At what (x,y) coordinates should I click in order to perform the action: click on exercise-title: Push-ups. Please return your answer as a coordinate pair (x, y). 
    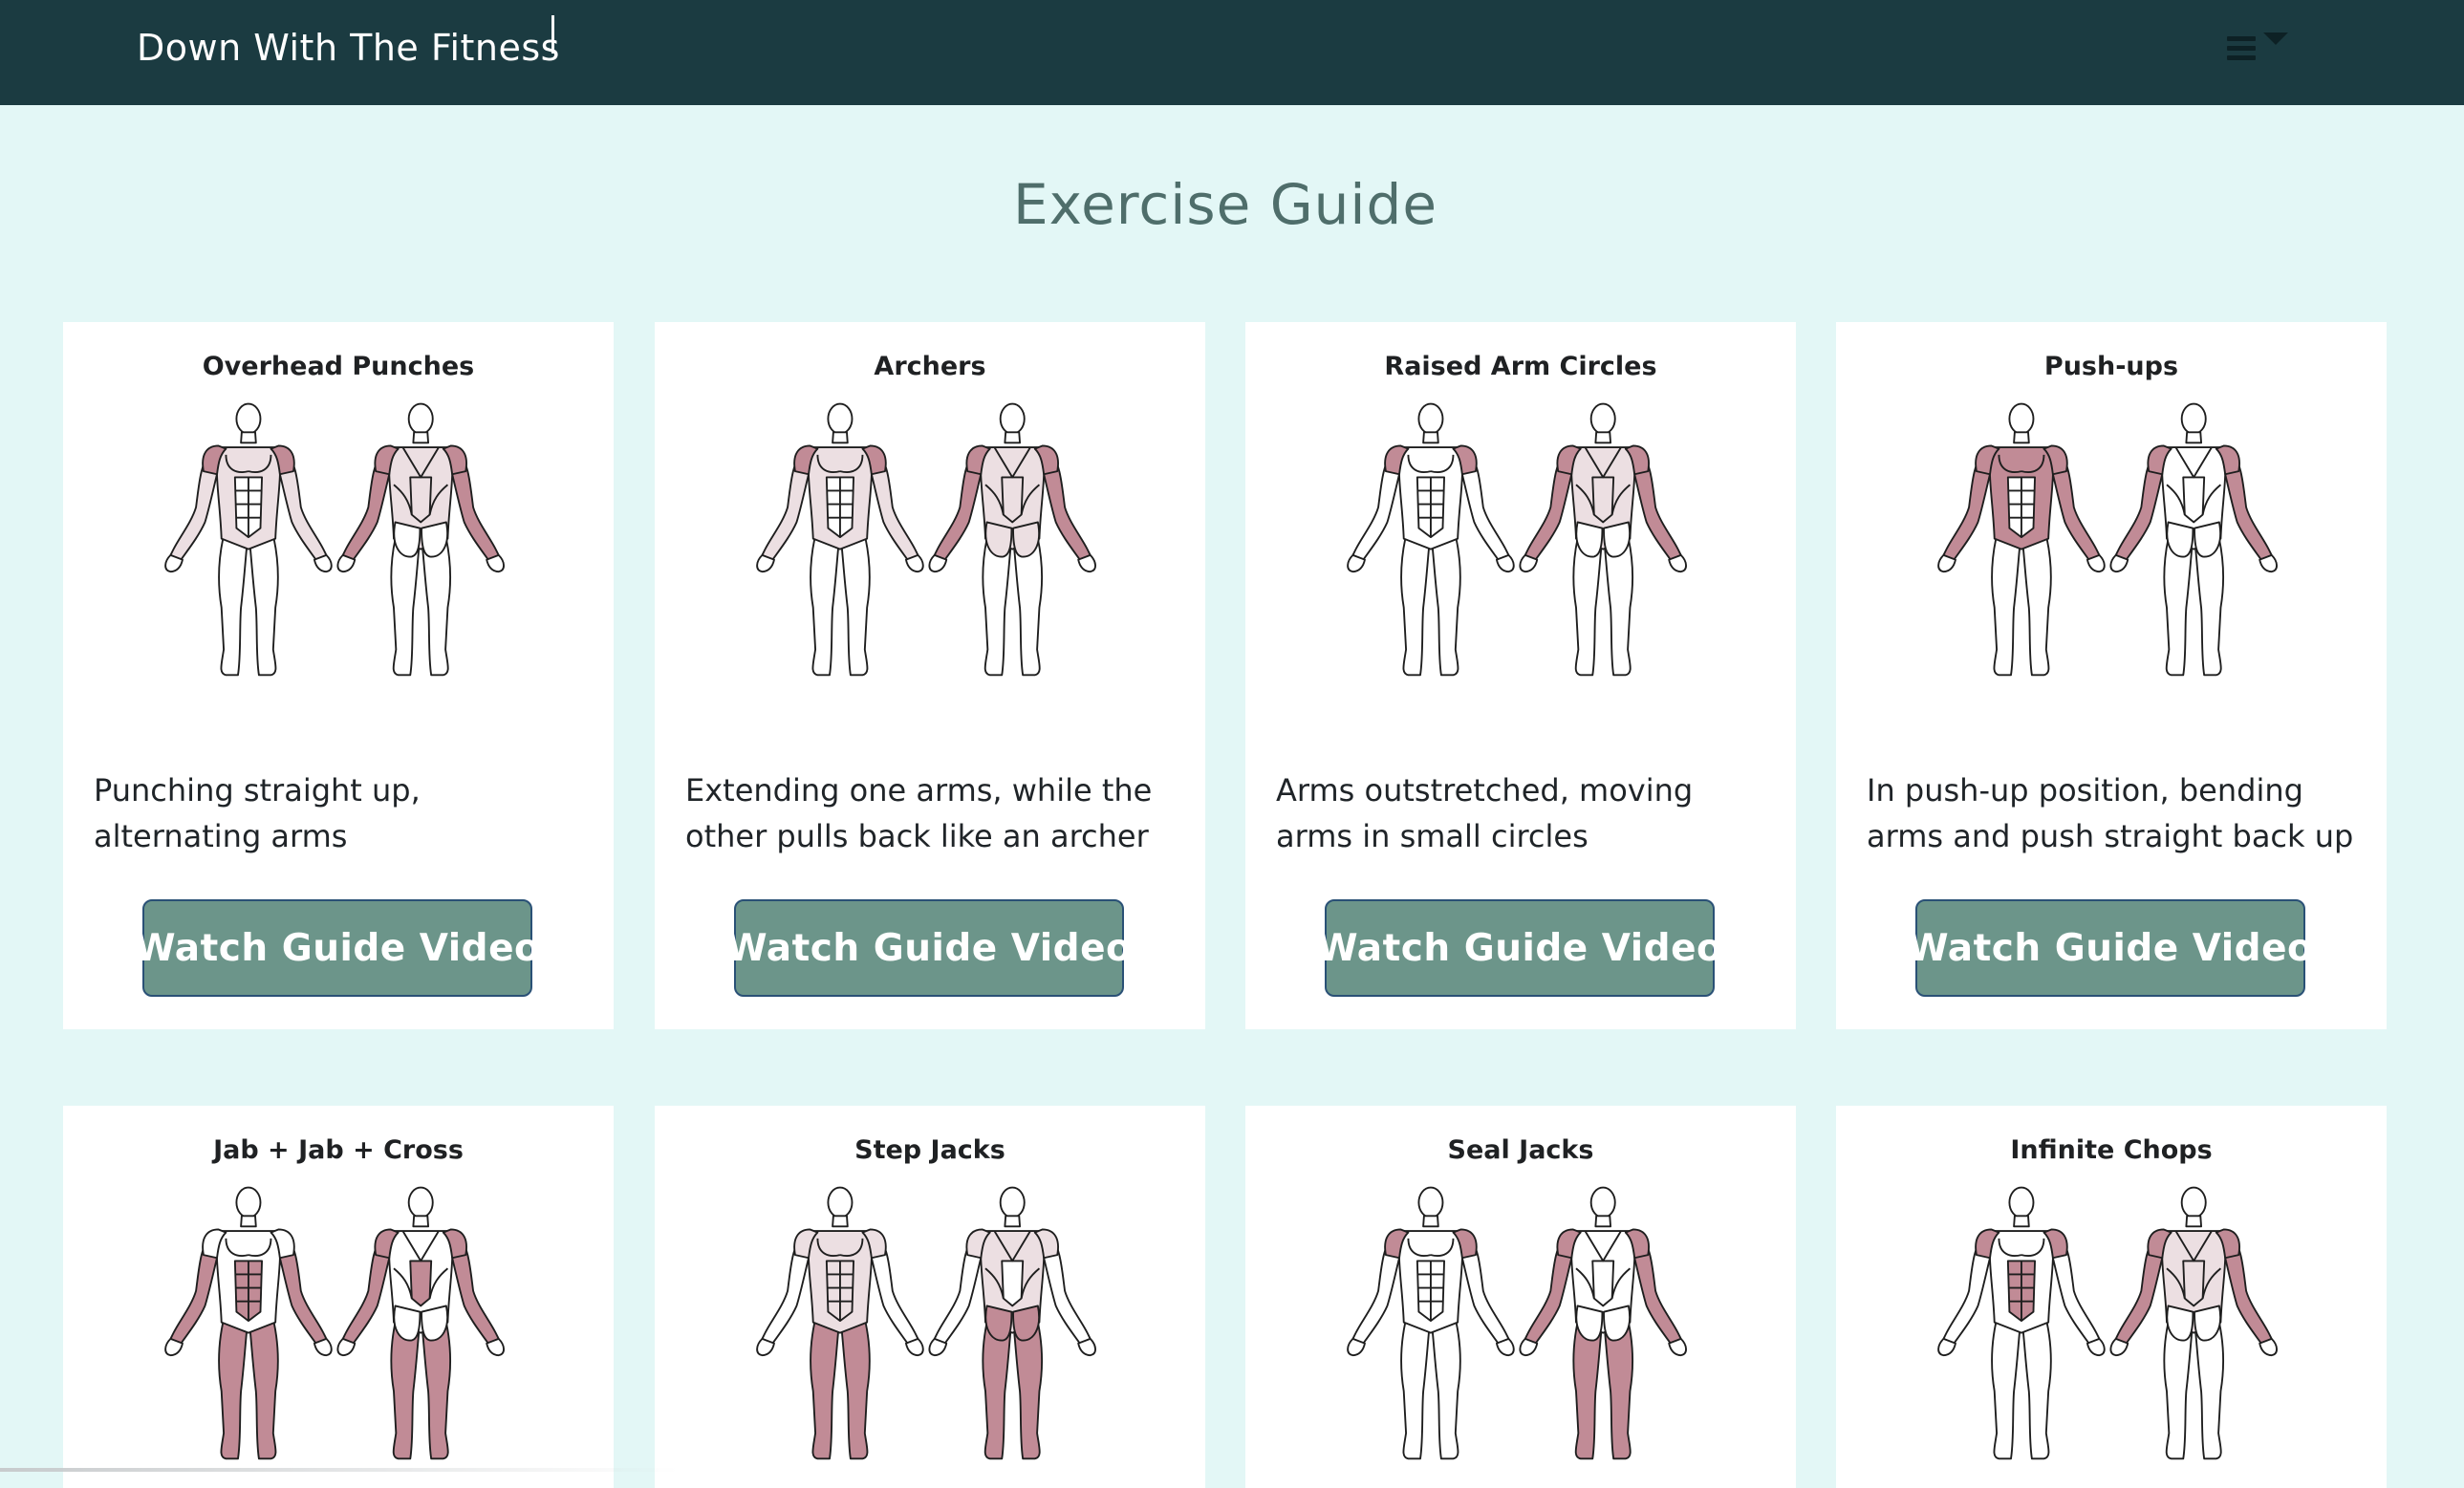
    Looking at the image, I should click on (2111, 367).